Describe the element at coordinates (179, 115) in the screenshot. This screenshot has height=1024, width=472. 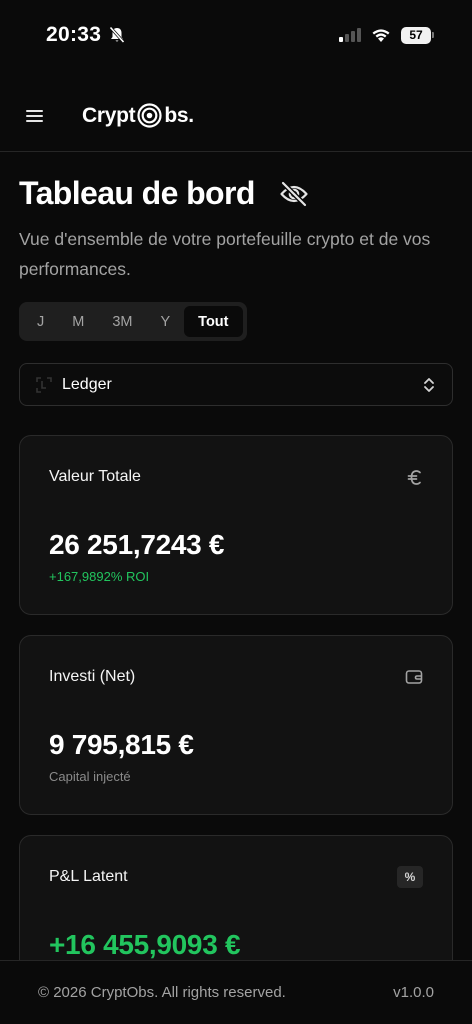
I see `logo-text-right: bs.` at that location.